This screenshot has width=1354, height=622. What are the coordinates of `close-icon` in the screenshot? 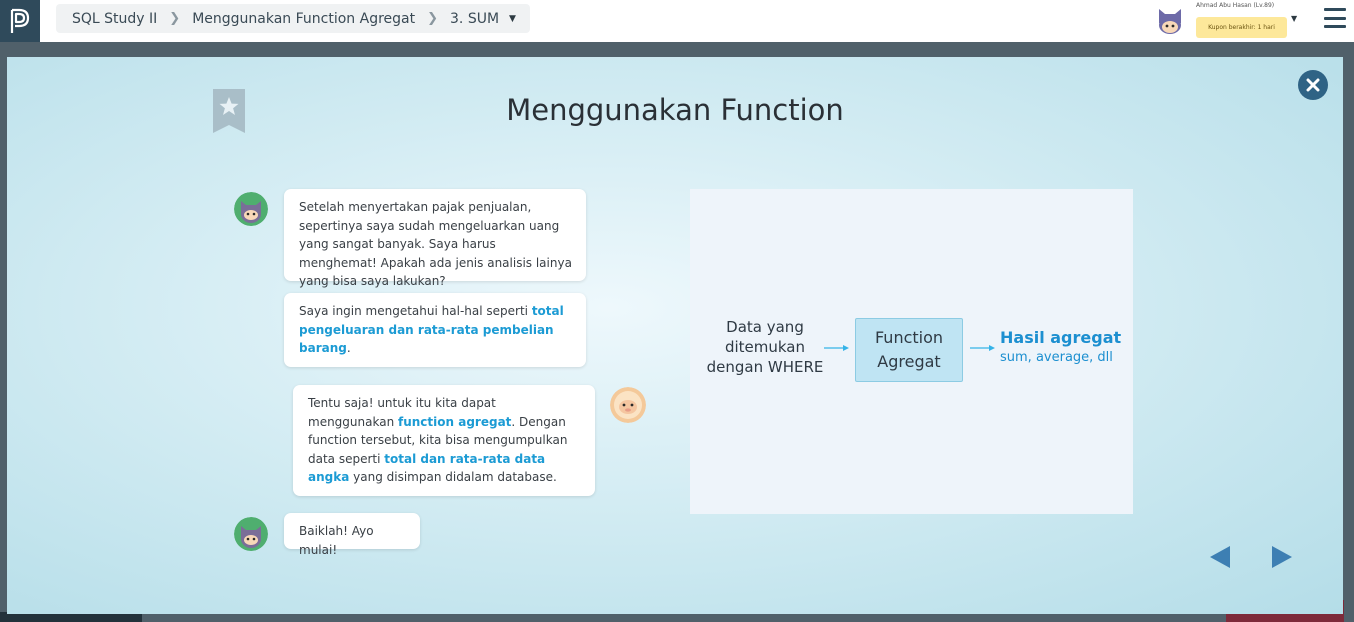 It's located at (1313, 85).